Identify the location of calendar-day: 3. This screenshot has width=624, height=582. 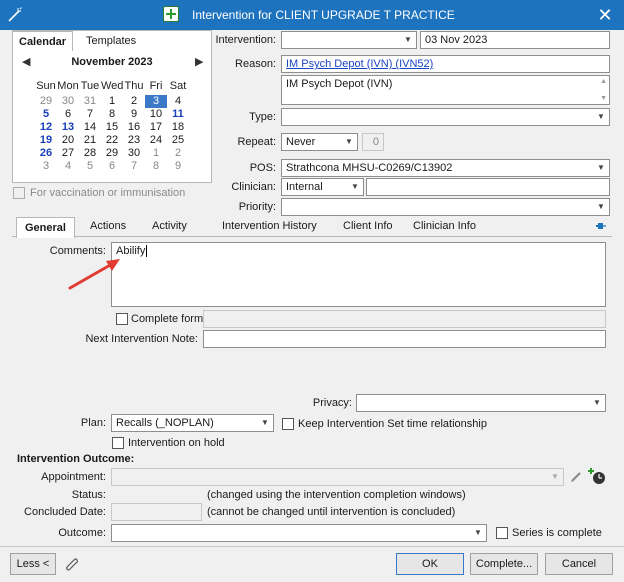
(46, 166).